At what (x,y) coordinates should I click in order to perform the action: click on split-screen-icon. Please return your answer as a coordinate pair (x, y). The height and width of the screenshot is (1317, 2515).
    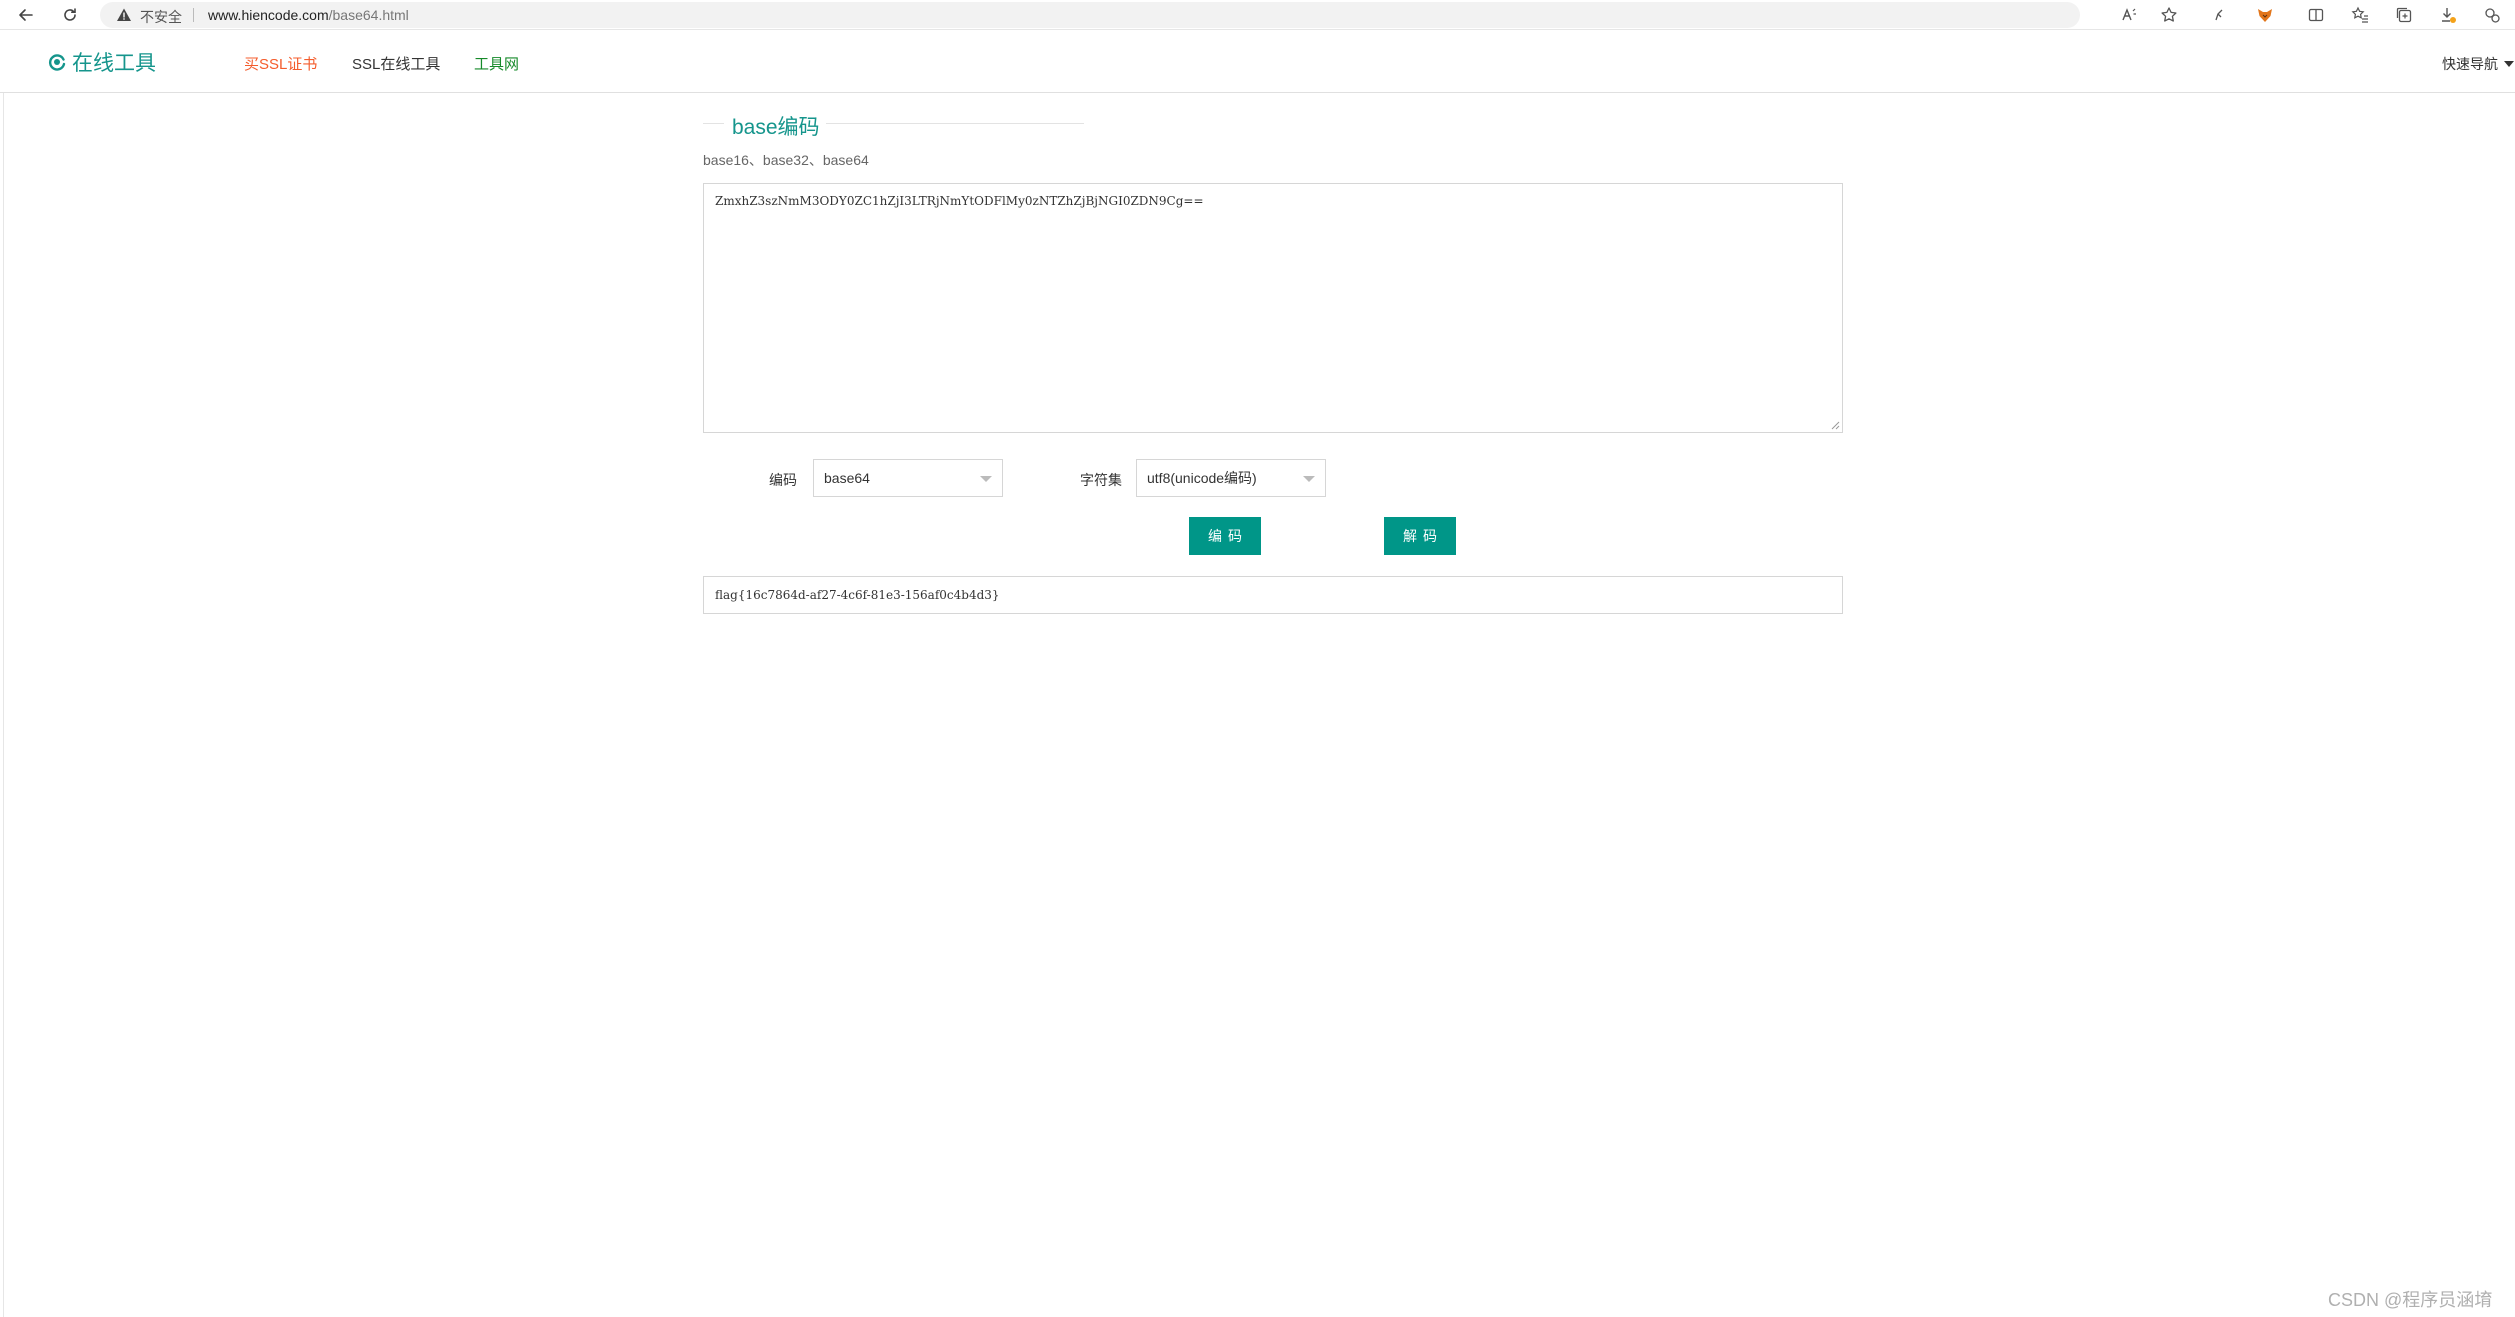
    Looking at the image, I should click on (2316, 15).